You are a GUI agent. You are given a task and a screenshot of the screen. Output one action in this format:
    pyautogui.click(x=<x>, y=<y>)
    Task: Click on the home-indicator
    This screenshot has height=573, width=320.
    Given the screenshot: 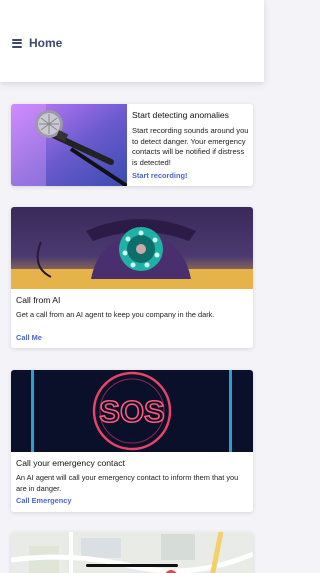 What is the action you would take?
    pyautogui.click(x=132, y=565)
    